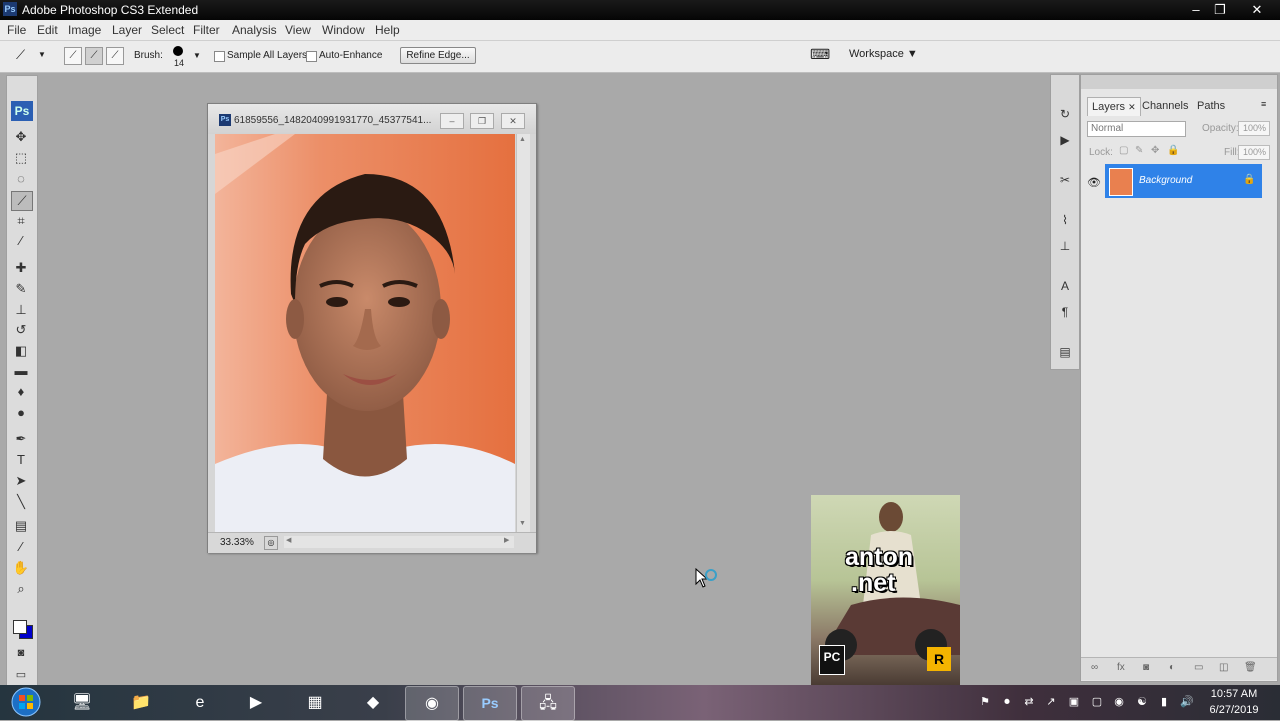 The image size is (1280, 721). What do you see at coordinates (21, 502) in the screenshot?
I see `line-tool-icon: ╲` at bounding box center [21, 502].